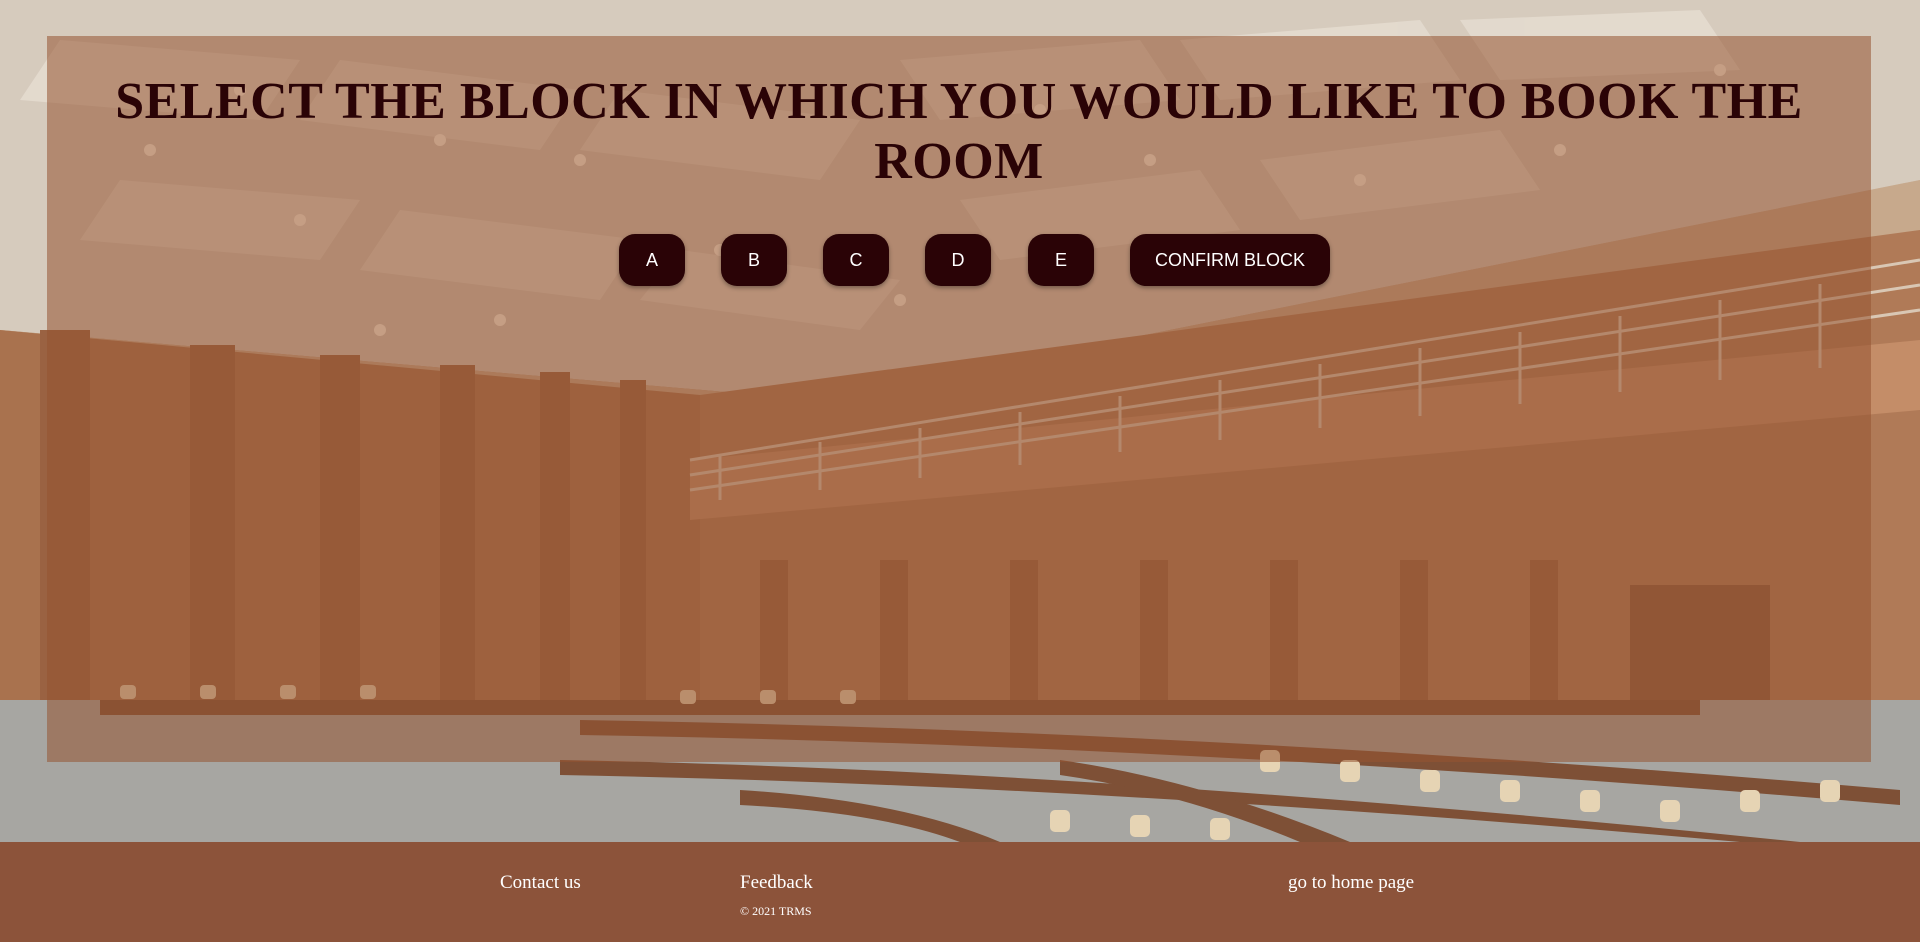 The width and height of the screenshot is (1920, 942). What do you see at coordinates (856, 260) in the screenshot?
I see `block-c-button: C` at bounding box center [856, 260].